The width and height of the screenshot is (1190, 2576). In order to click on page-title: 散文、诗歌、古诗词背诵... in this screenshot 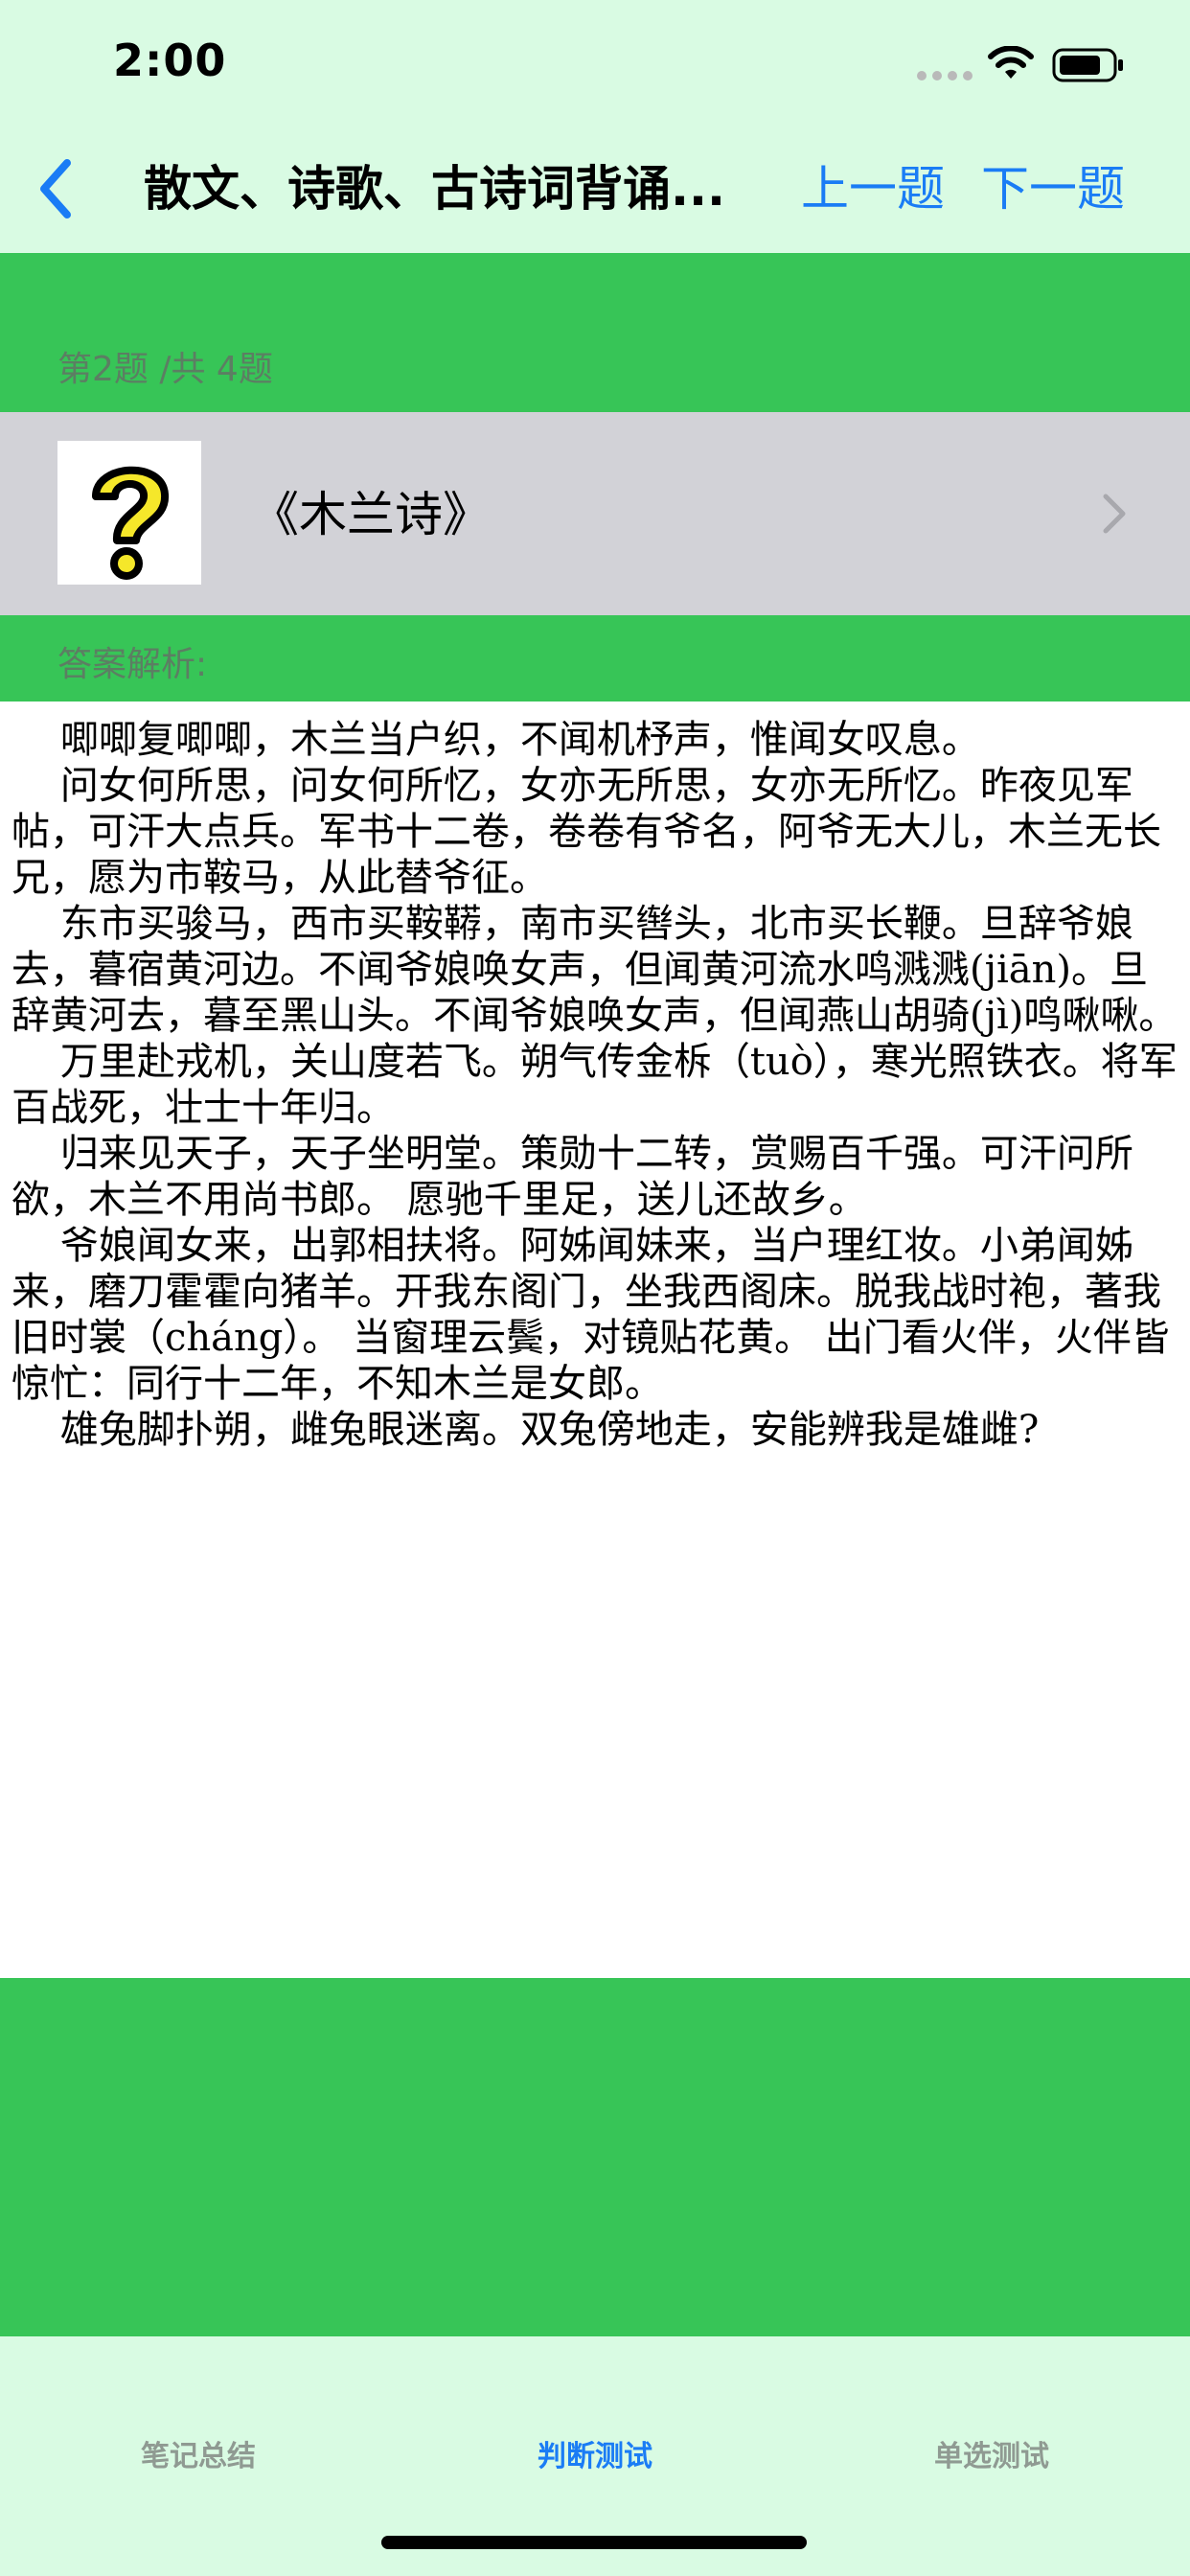, I will do `click(435, 189)`.